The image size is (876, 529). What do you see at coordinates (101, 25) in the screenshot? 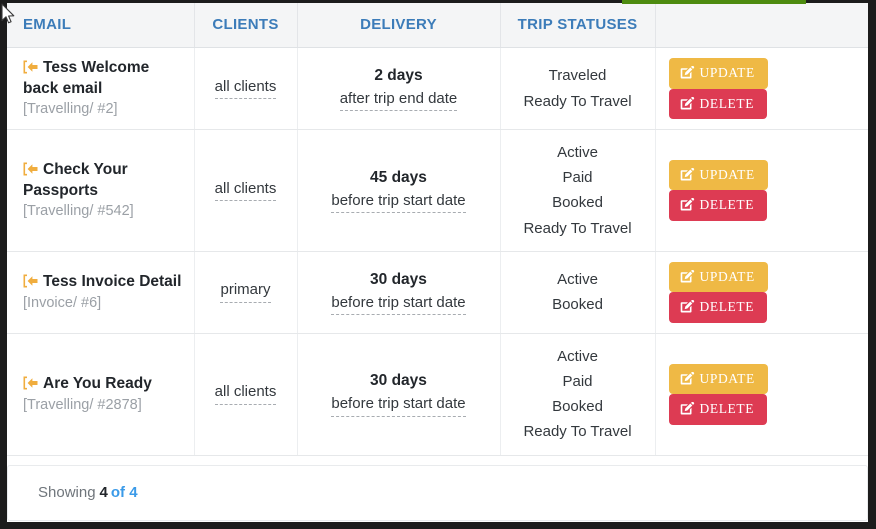
I see `column-header-email: EMAIL` at bounding box center [101, 25].